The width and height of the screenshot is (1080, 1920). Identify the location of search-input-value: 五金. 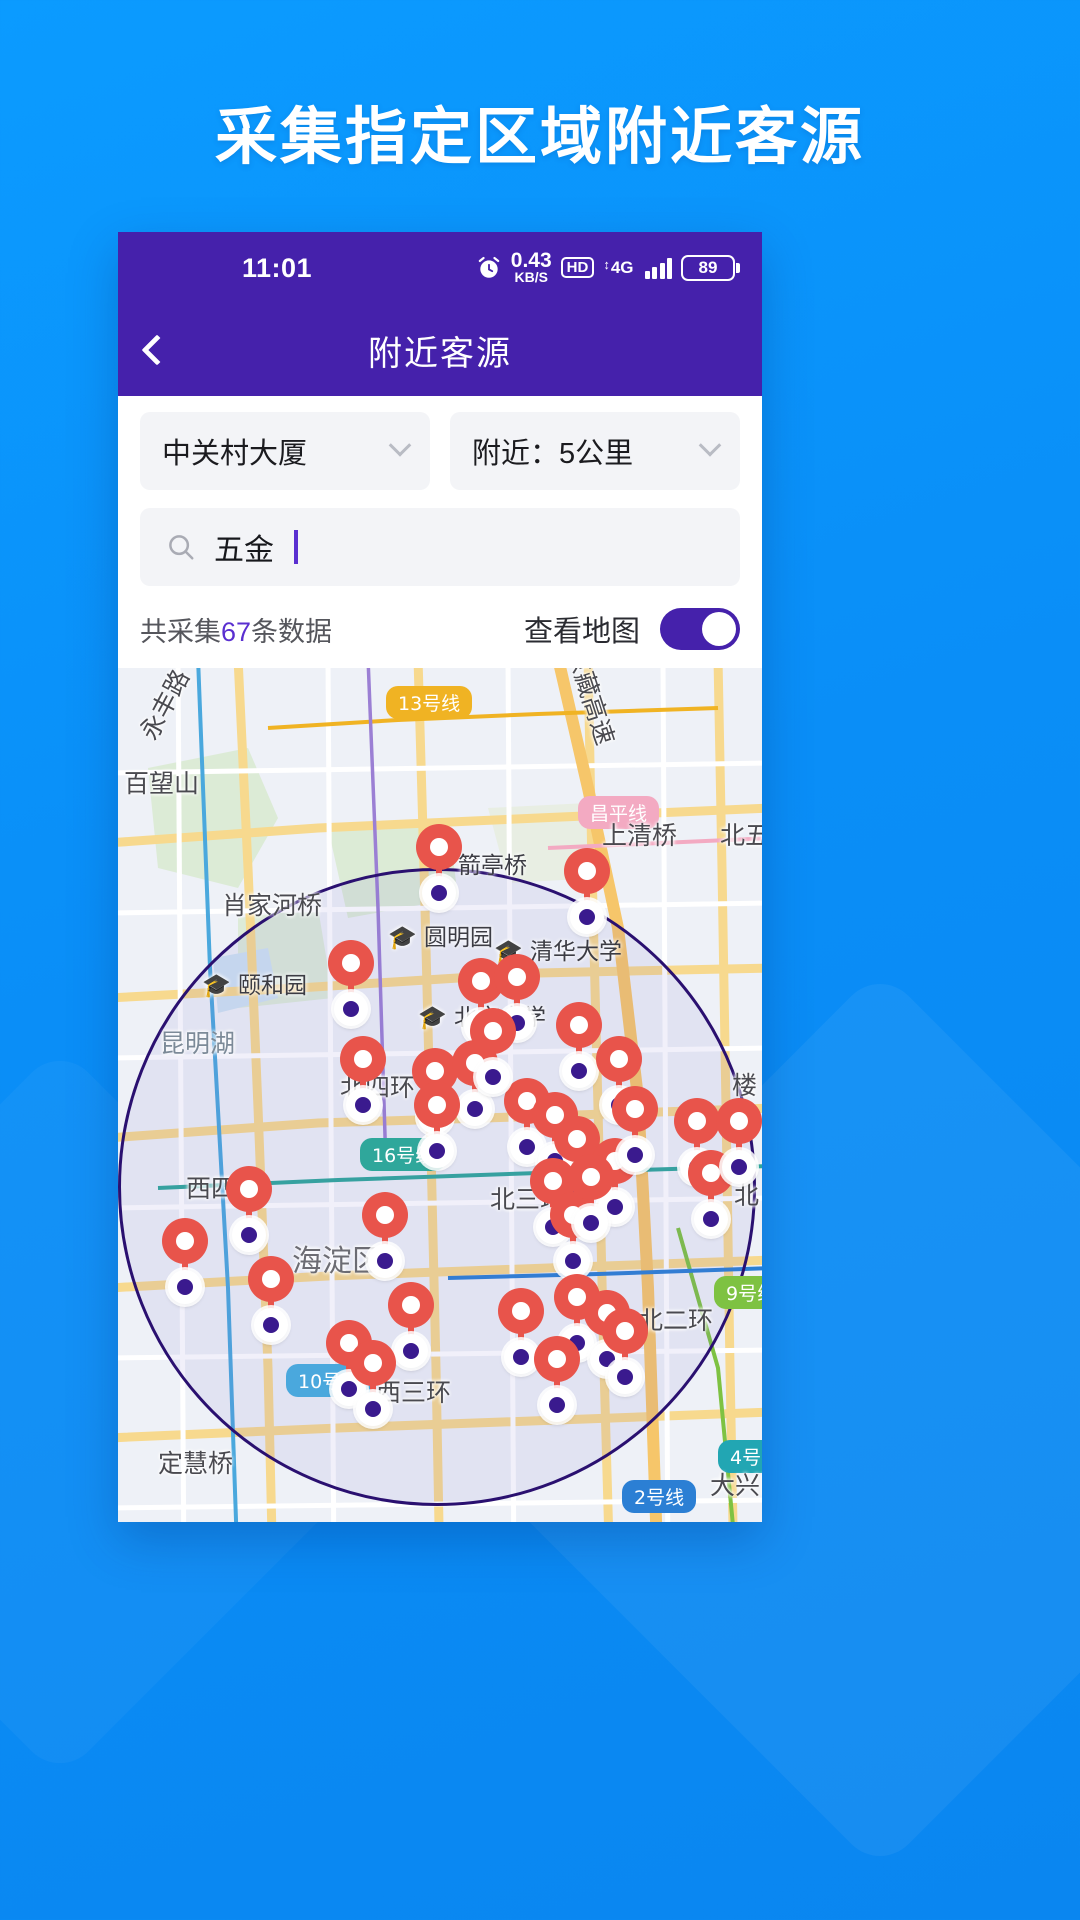
(244, 550).